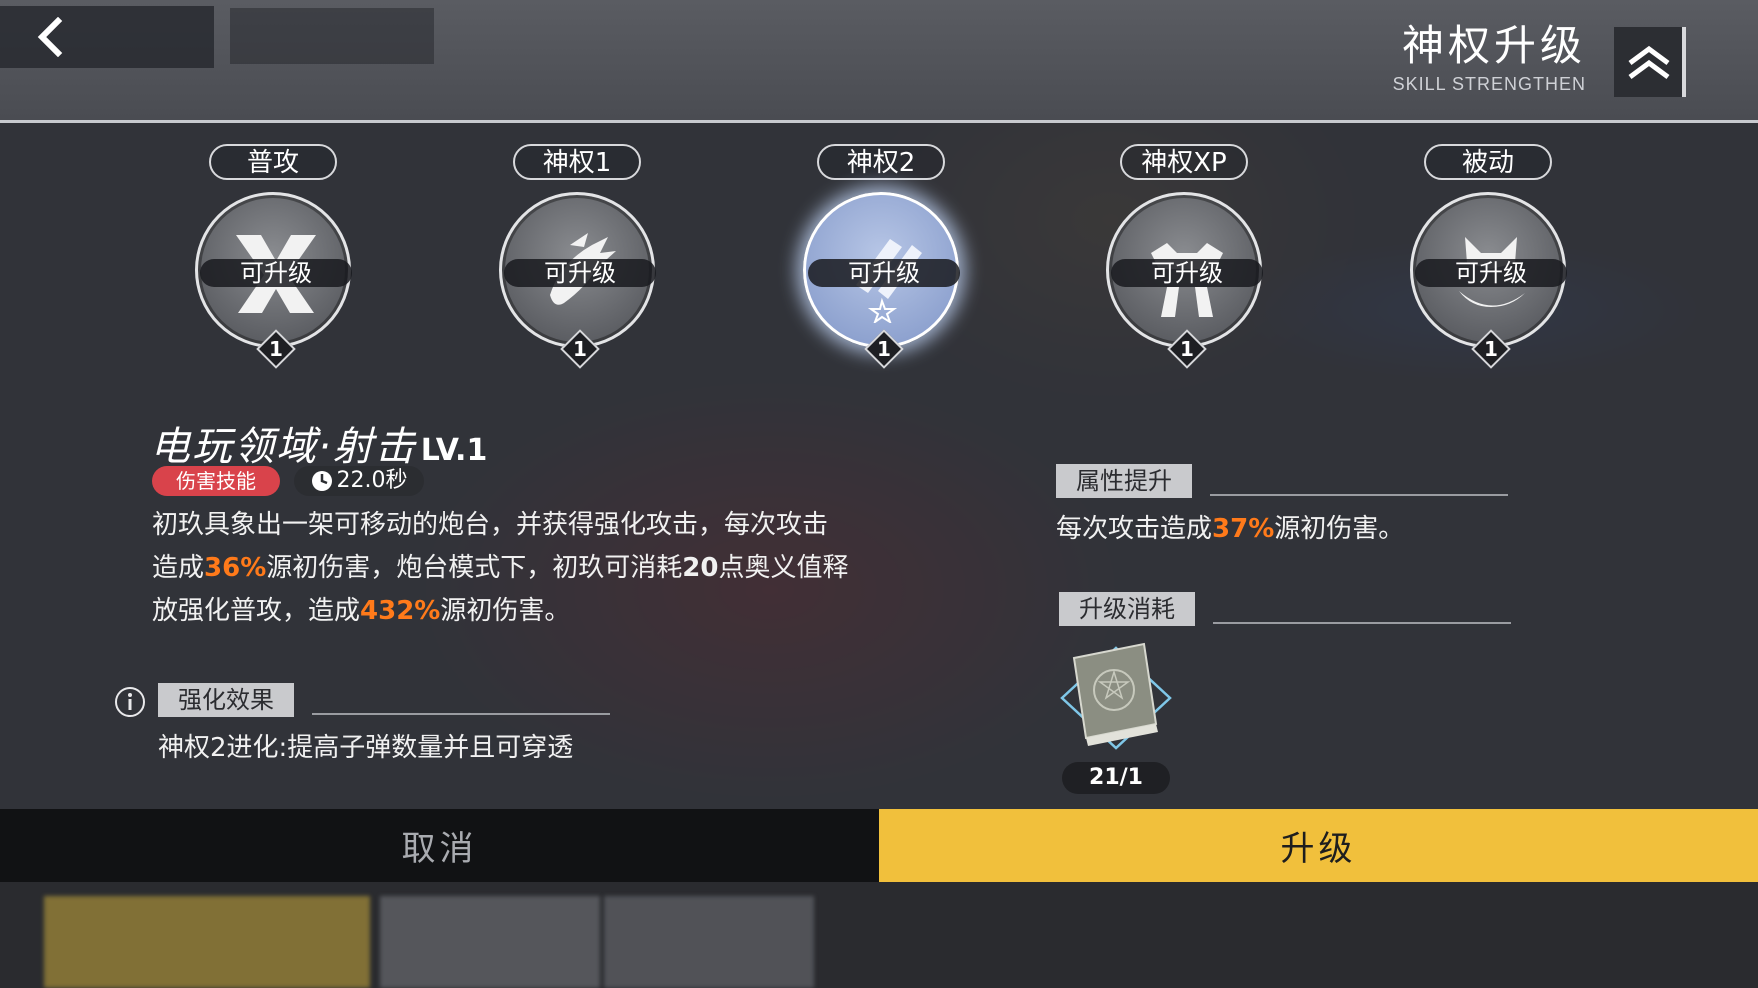 This screenshot has width=1758, height=988. Describe the element at coordinates (321, 481) in the screenshot. I see `clock-icon` at that location.